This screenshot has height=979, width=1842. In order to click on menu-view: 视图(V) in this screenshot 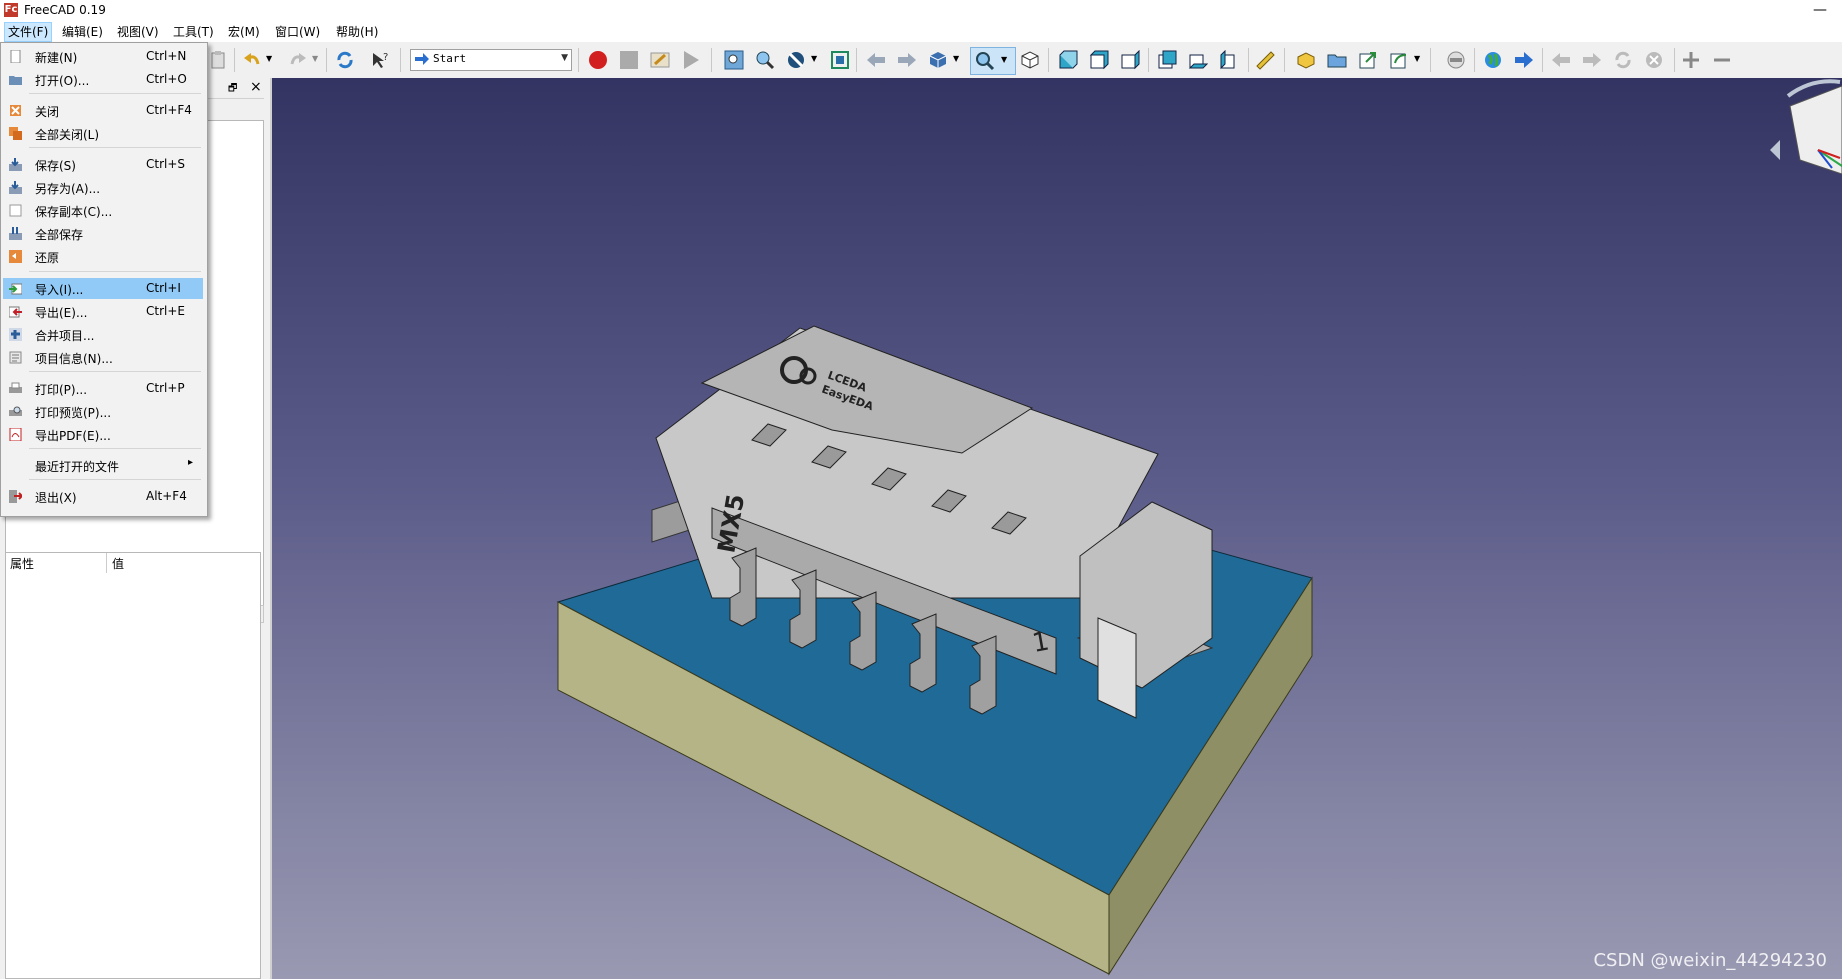, I will do `click(138, 32)`.